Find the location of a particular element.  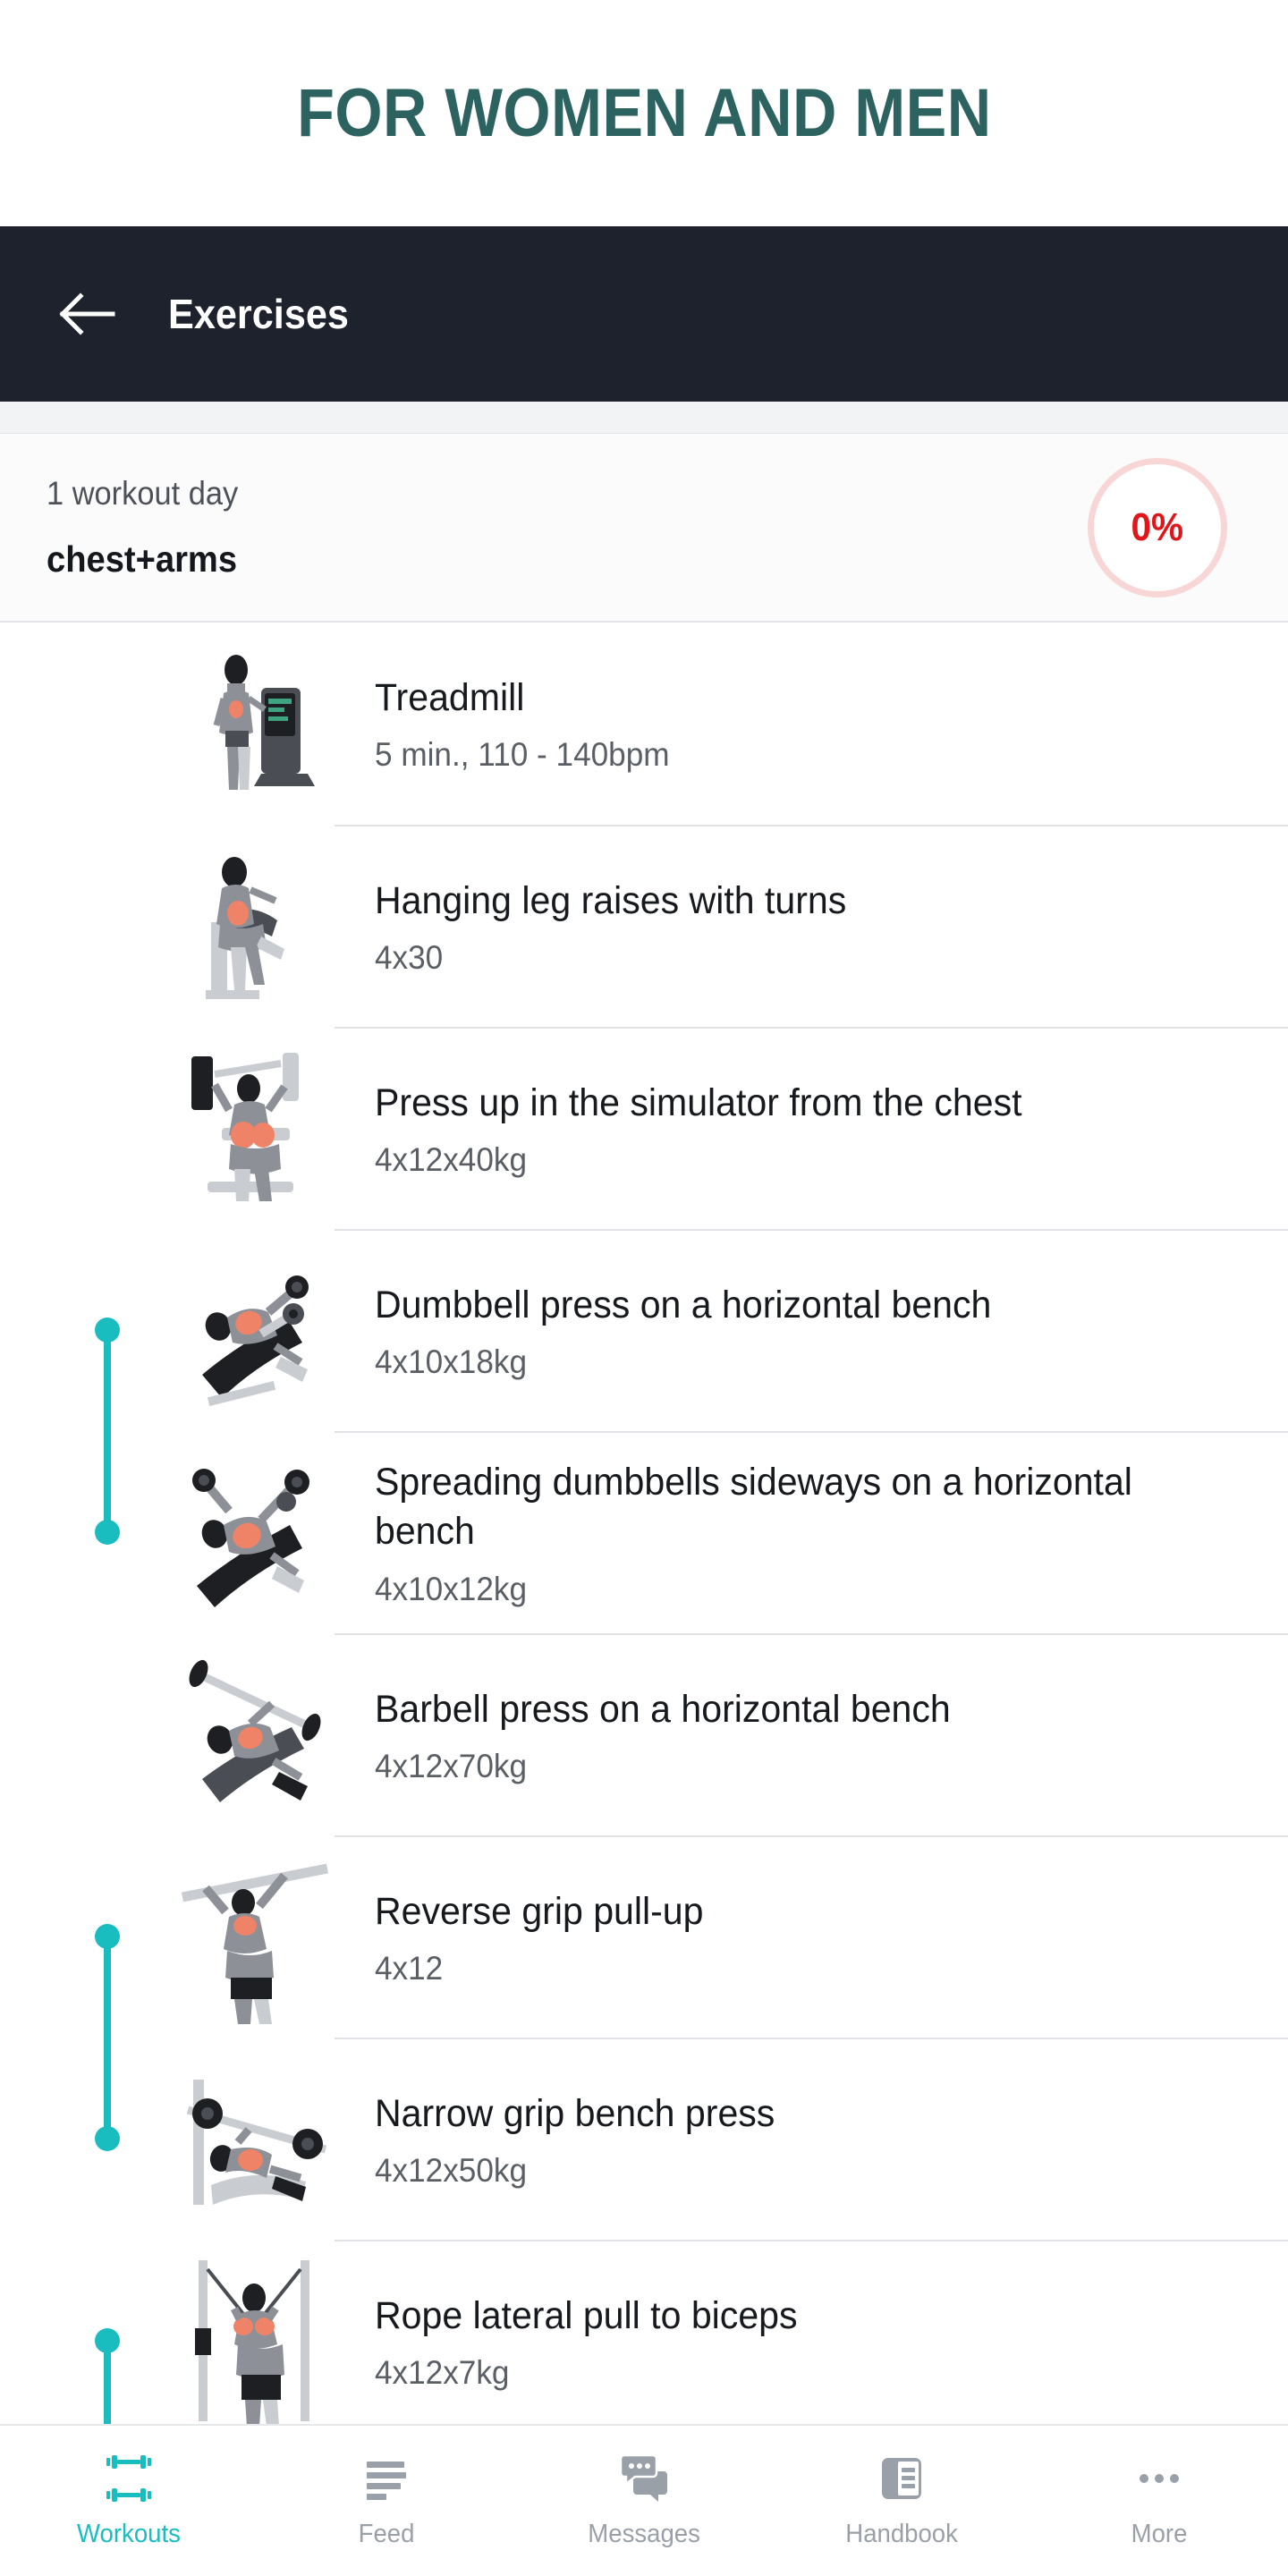

exercise-row: Treadmill 5 min., 110 - 140bpm is located at coordinates (644, 724).